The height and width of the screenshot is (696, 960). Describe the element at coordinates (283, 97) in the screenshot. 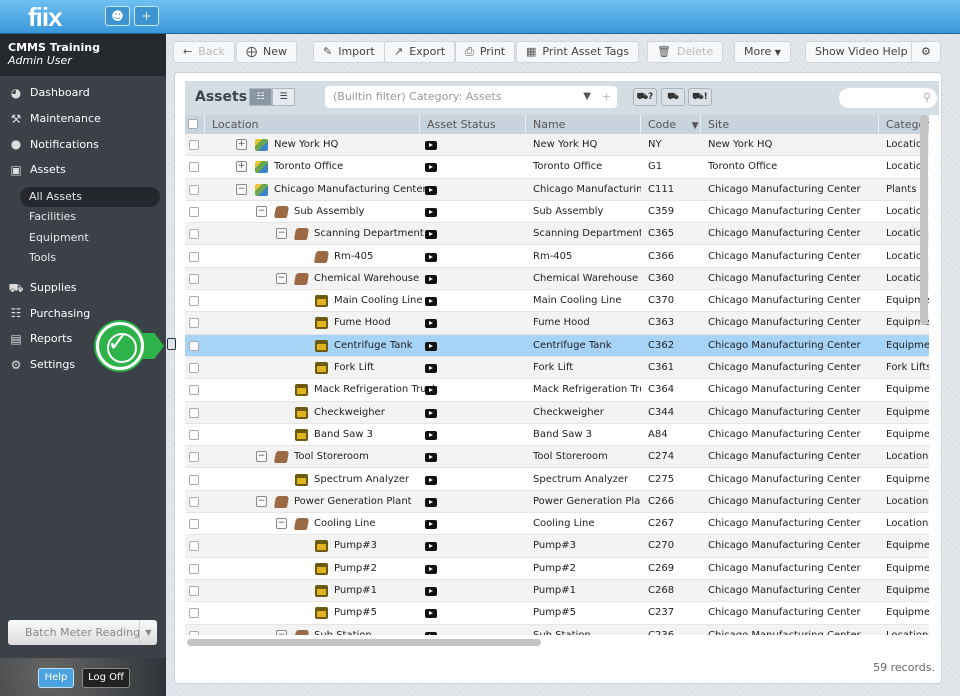

I see `list-view-toggle: ☰` at that location.